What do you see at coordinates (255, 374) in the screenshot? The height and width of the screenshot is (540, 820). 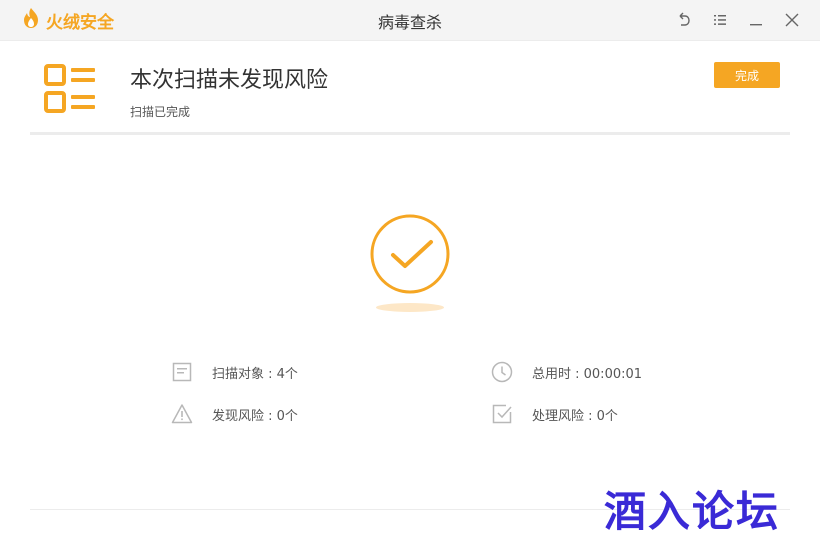 I see `scan-objects-text: 扫描对象 : 4个` at bounding box center [255, 374].